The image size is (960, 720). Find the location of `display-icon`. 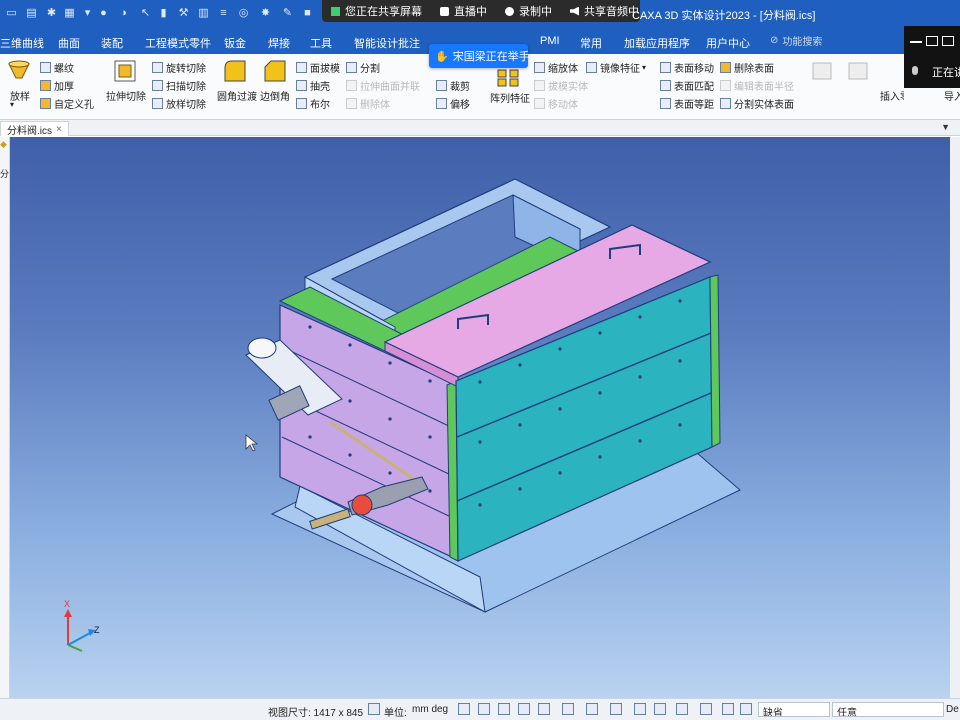

display-icon is located at coordinates (660, 709).